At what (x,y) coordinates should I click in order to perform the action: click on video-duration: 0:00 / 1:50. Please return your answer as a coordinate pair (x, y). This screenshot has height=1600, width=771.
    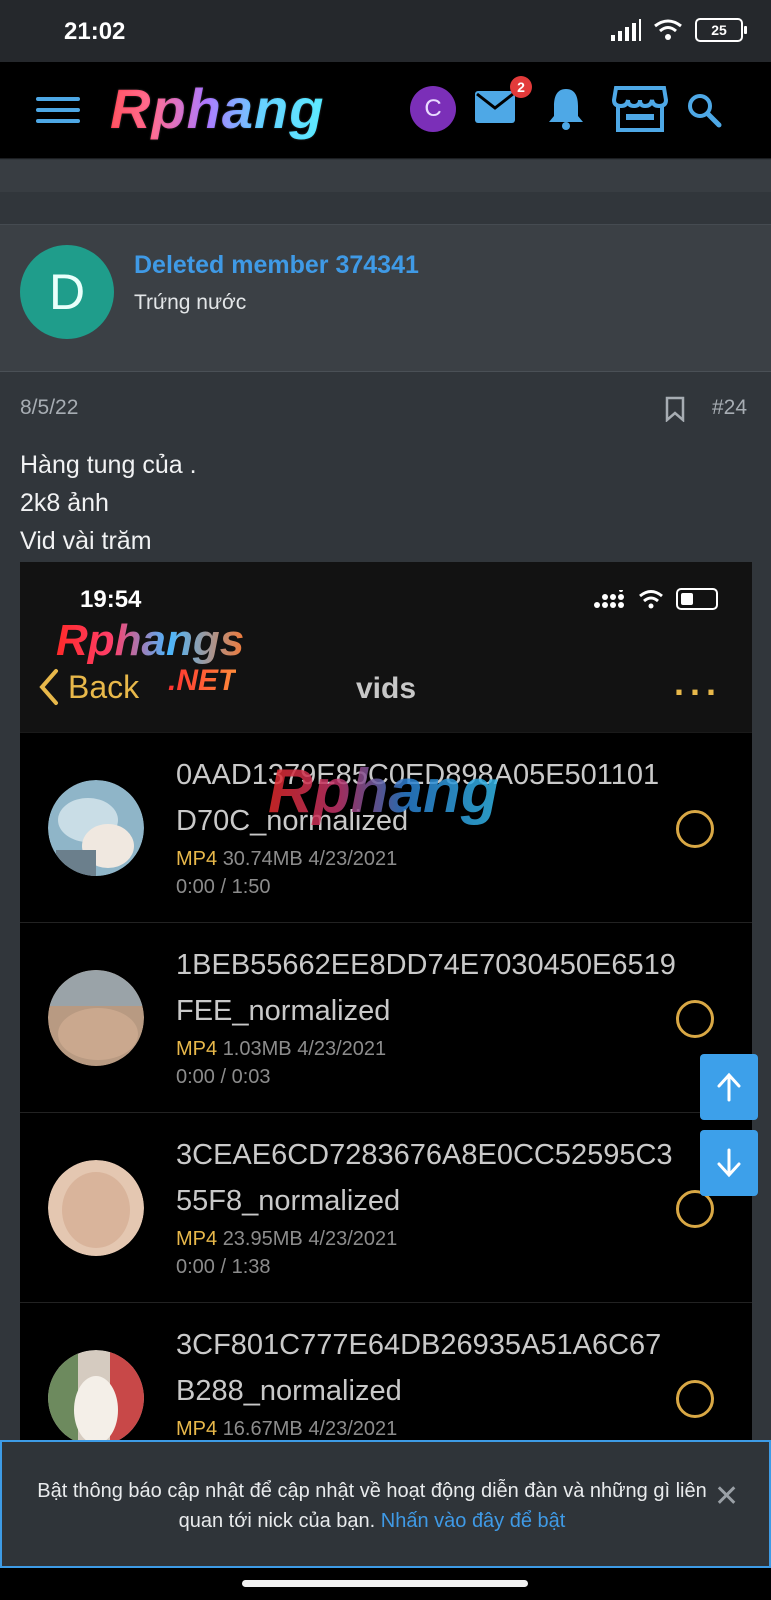
    Looking at the image, I should click on (223, 887).